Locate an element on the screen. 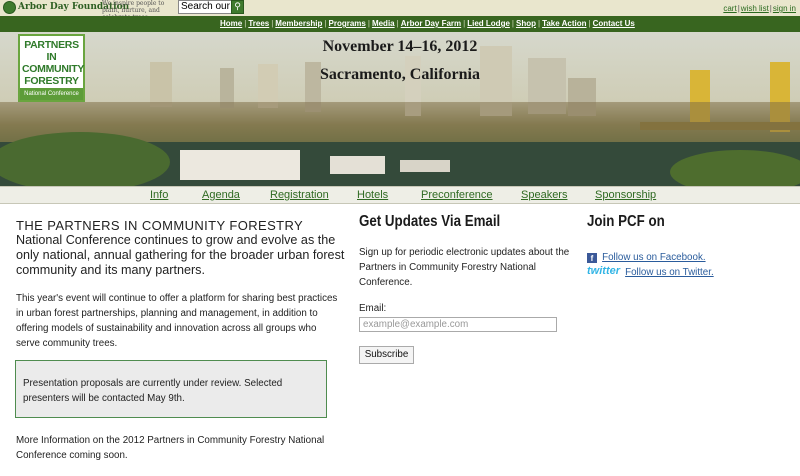  twitter-row: twitter Follow us on Twitter. is located at coordinates (650, 269).